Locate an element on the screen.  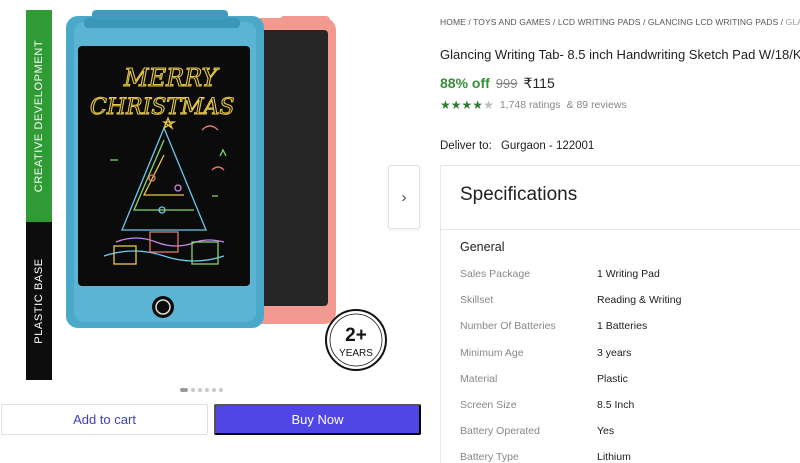
breadcrumb-item: HOME is located at coordinates (453, 22).